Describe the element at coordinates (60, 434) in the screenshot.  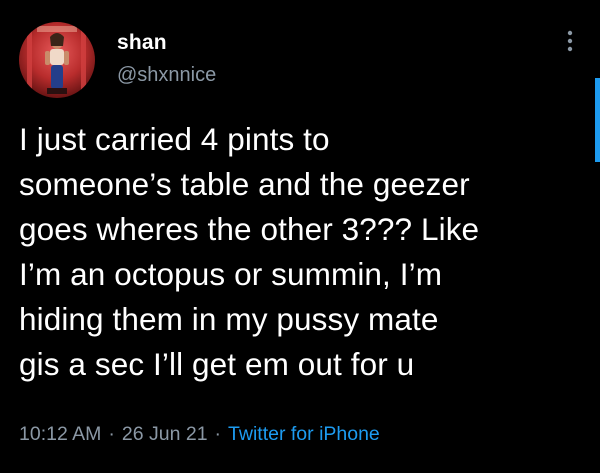
I see `tweet-time: 10:12 AM` at that location.